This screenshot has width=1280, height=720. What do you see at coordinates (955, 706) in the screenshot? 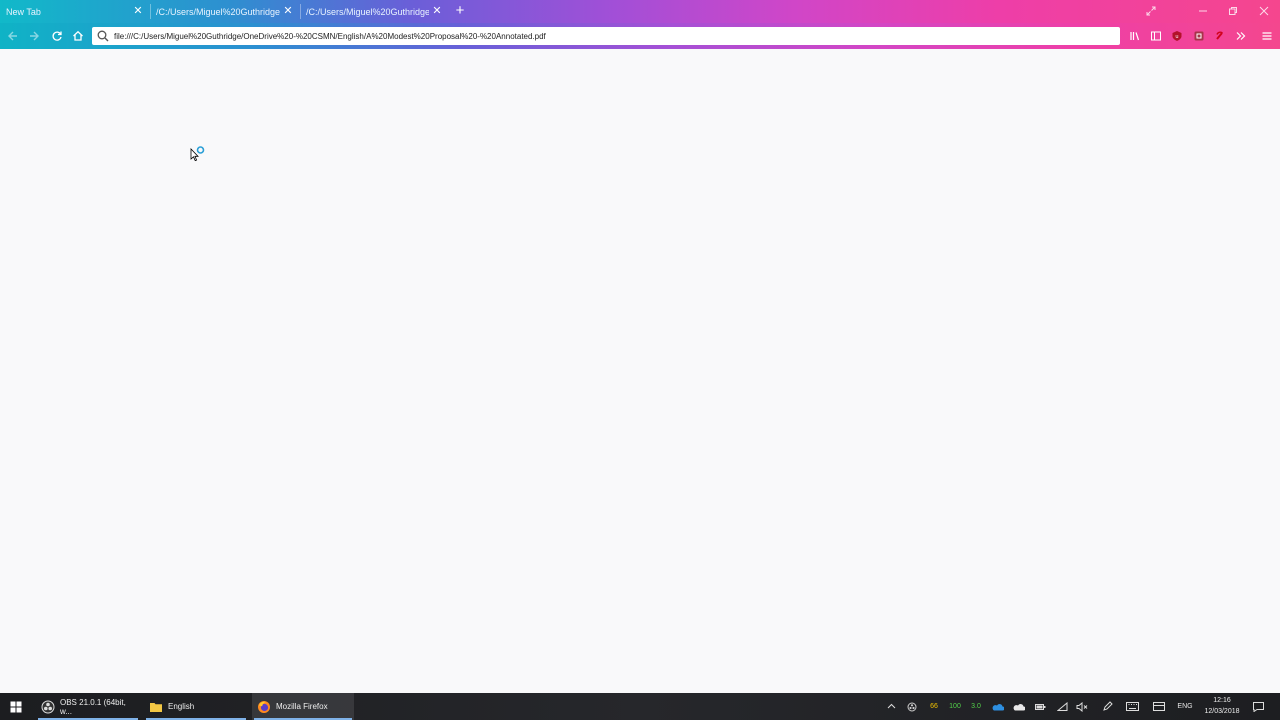
I see `tray-badge-2: 100` at bounding box center [955, 706].